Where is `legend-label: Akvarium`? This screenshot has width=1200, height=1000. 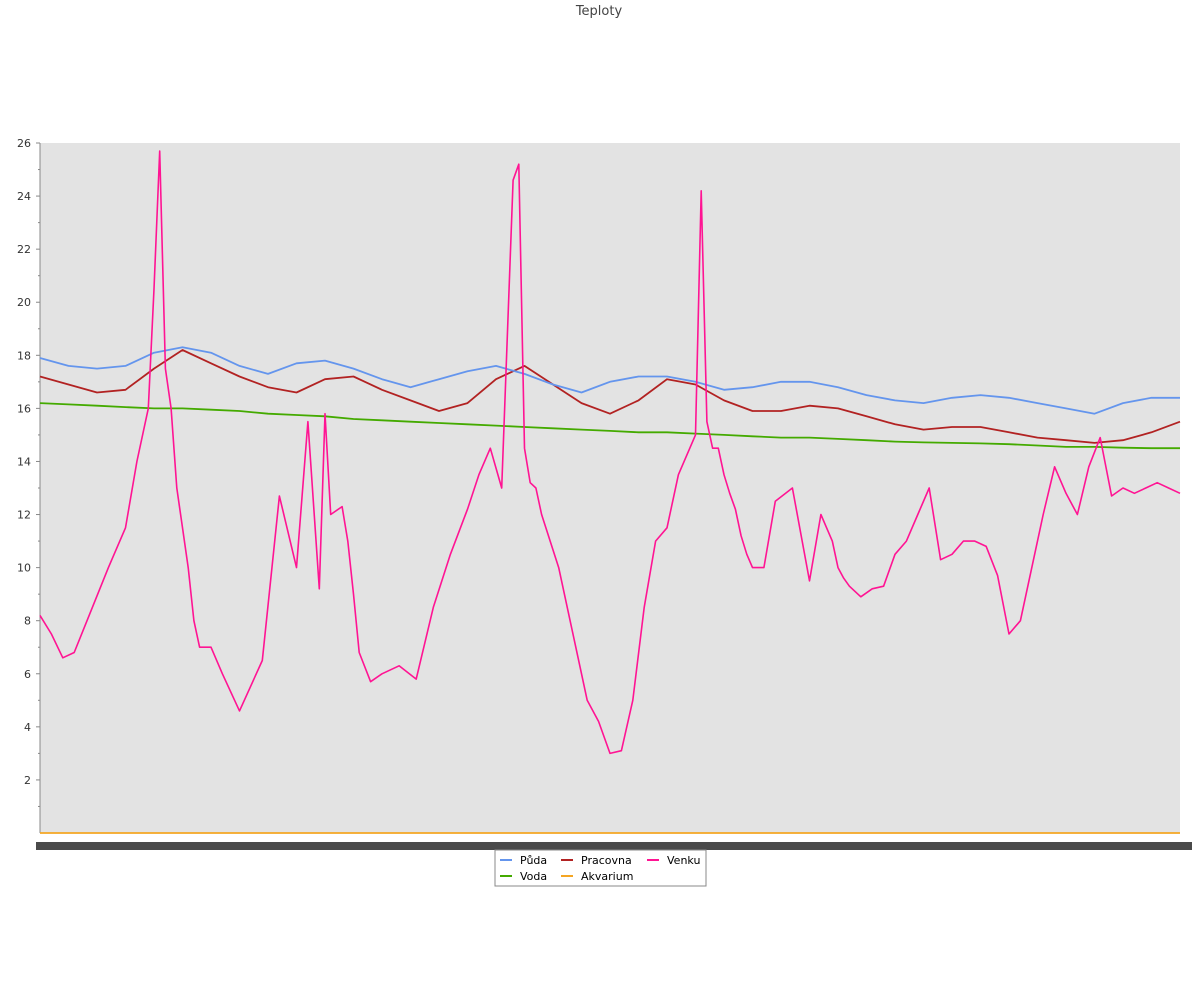 legend-label: Akvarium is located at coordinates (607, 876).